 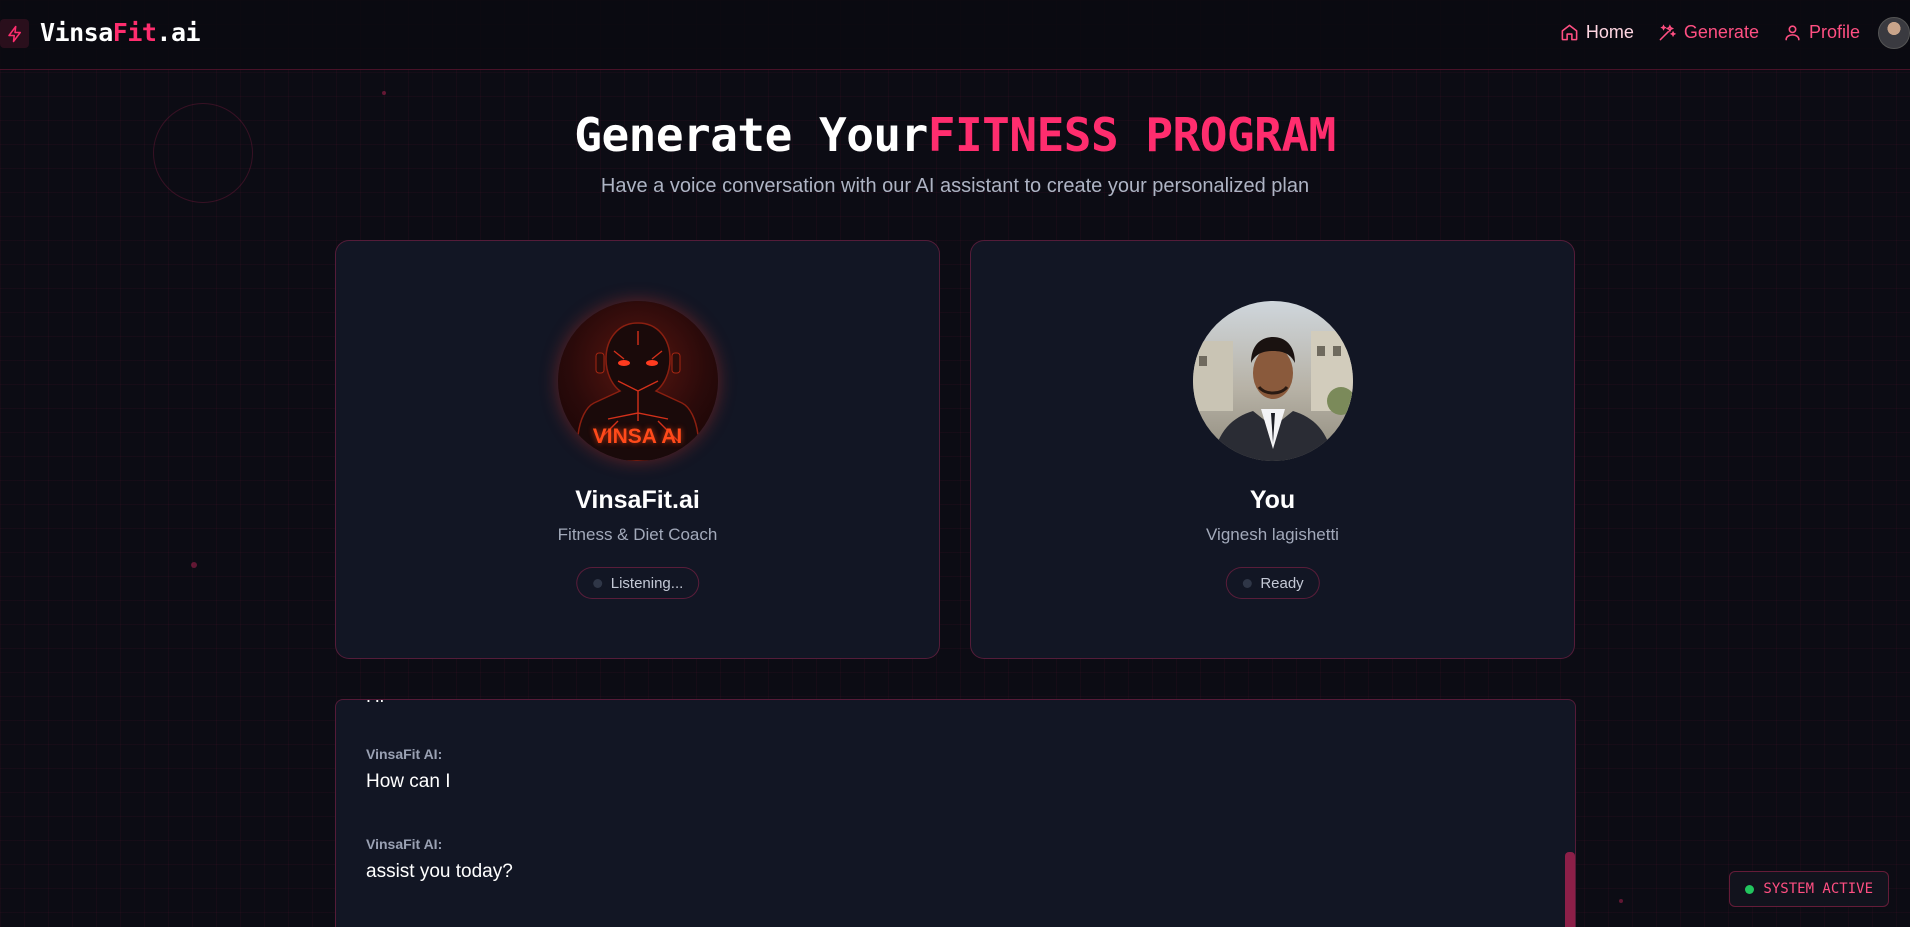 I want to click on user-icon, so click(x=1792, y=33).